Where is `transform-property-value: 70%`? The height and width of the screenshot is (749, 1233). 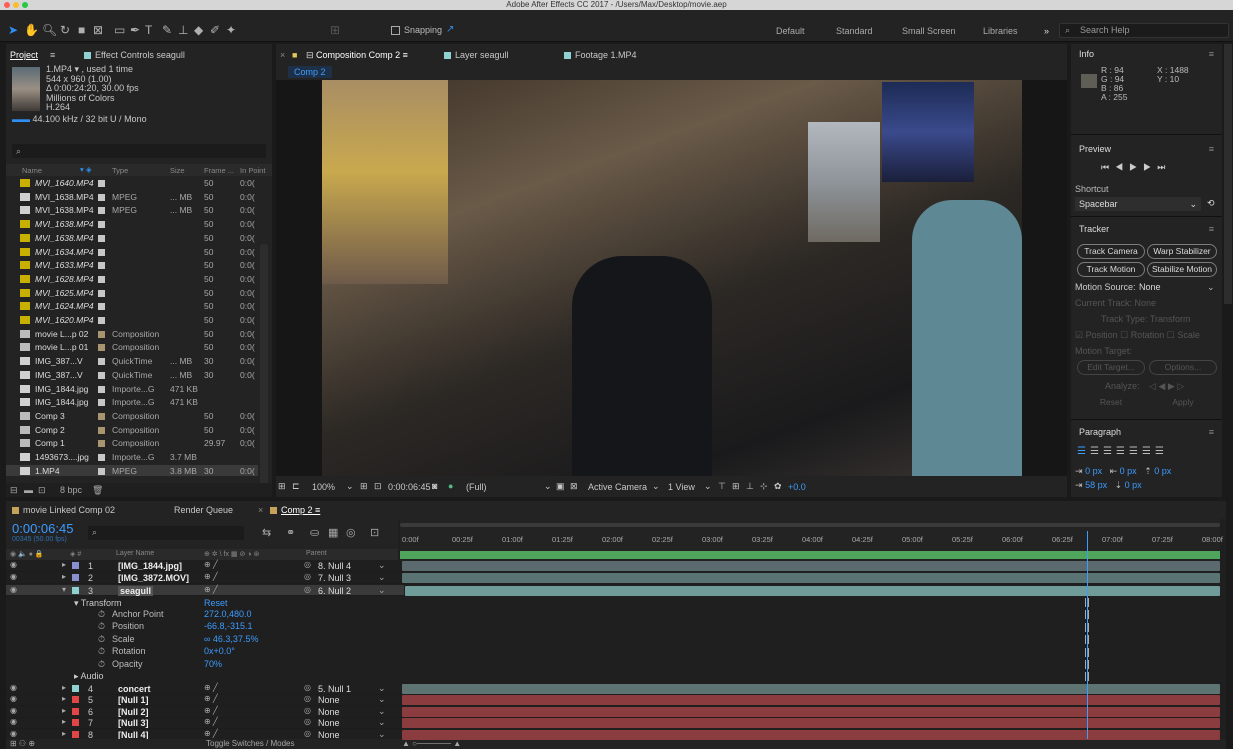 transform-property-value: 70% is located at coordinates (213, 664).